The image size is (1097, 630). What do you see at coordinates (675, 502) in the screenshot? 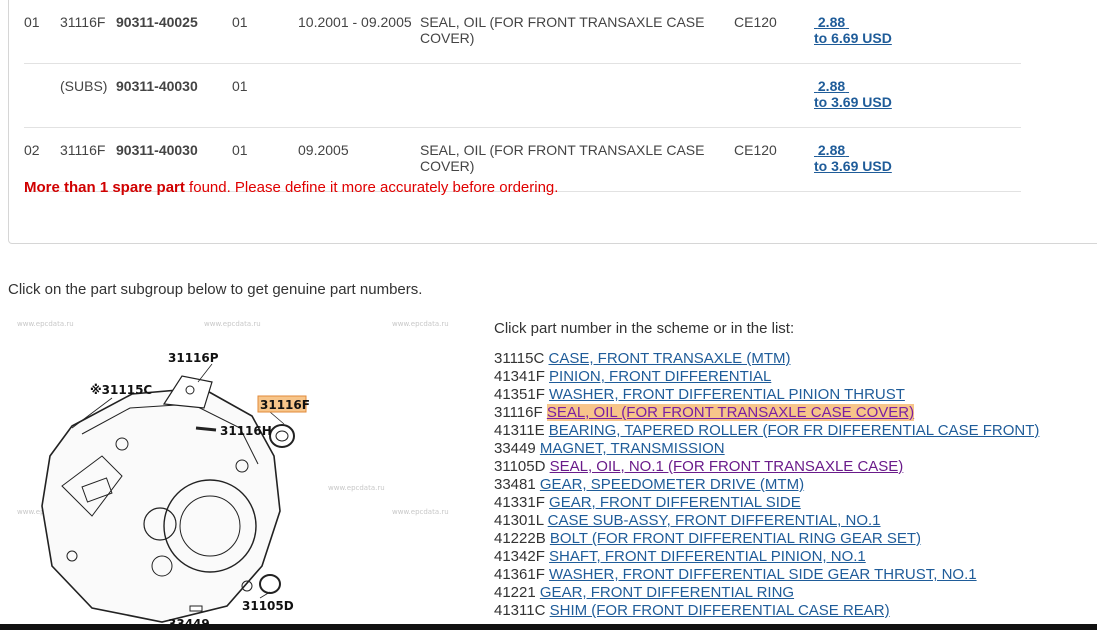
I see `part-link: GEAR, FRONT DIFFERENTIAL SIDE` at bounding box center [675, 502].